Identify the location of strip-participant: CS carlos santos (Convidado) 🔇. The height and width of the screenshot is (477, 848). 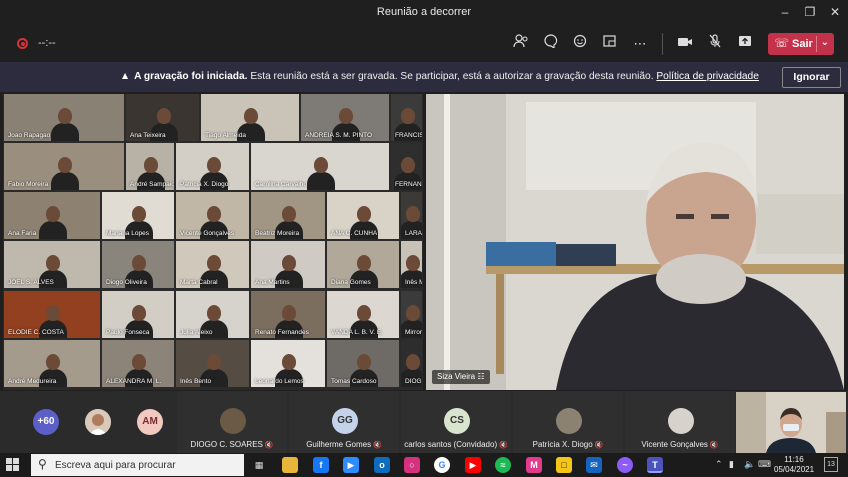
(456, 422).